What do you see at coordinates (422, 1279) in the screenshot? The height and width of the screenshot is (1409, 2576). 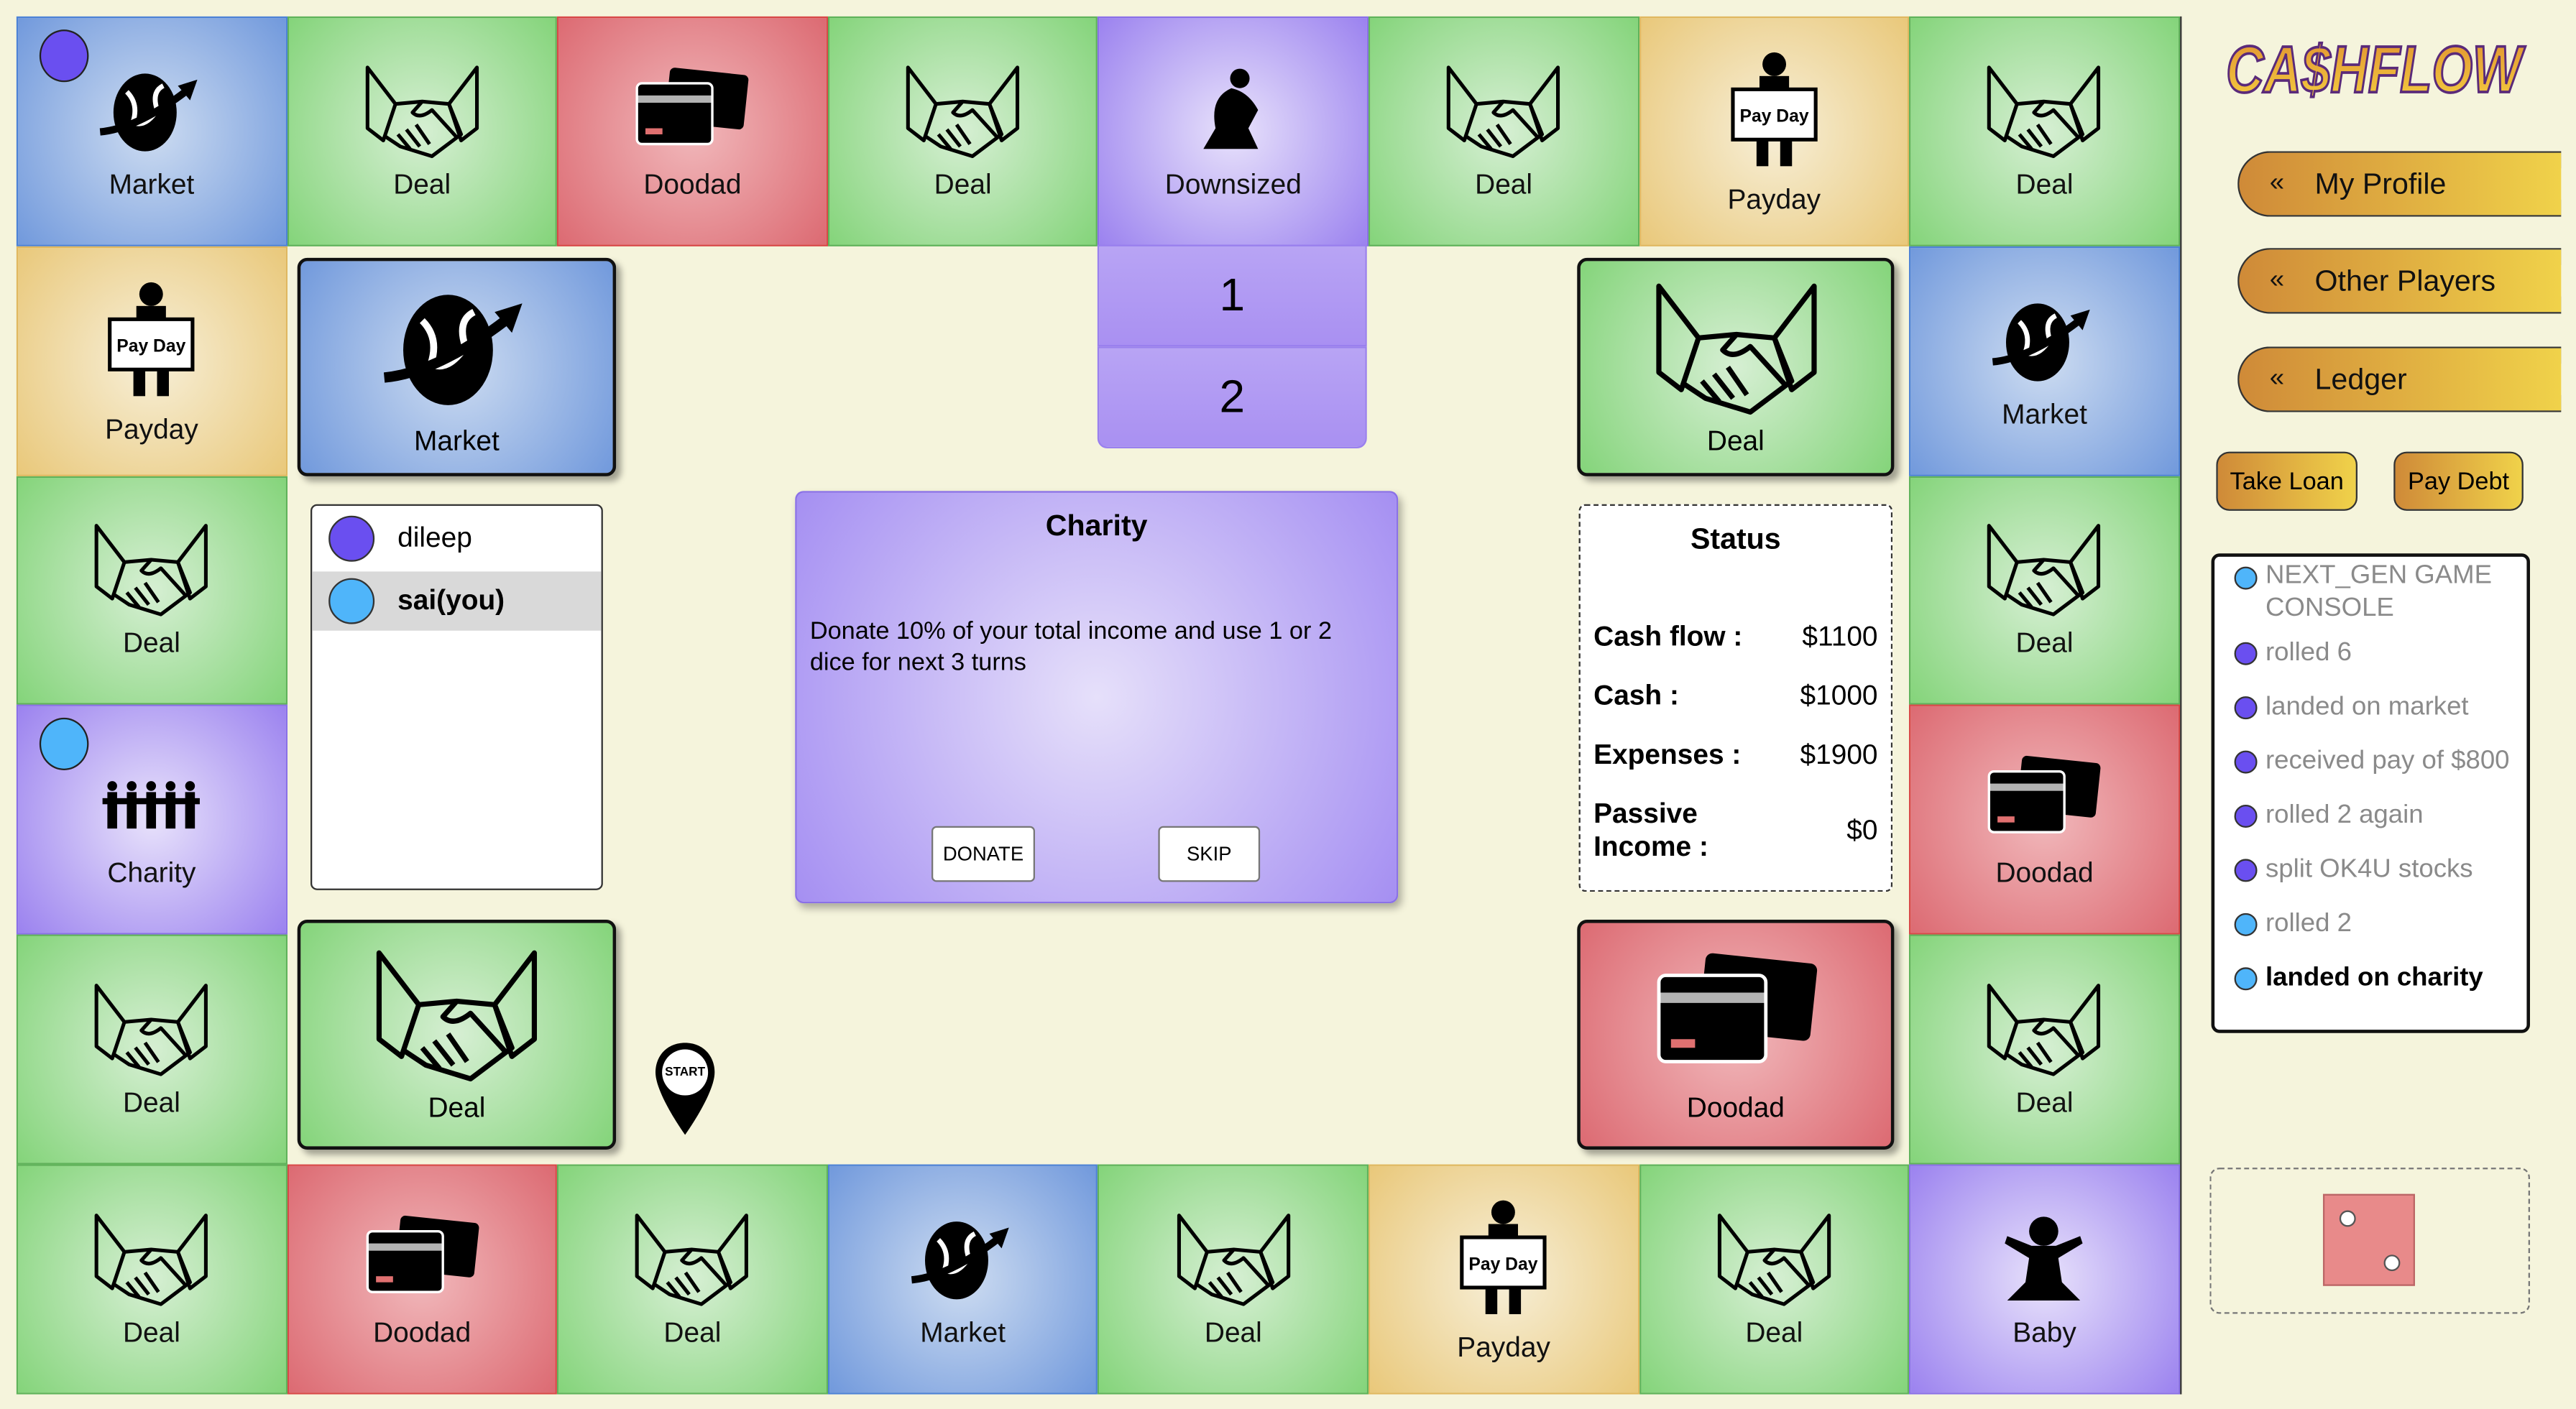 I see `tile-doodad: Doodad` at bounding box center [422, 1279].